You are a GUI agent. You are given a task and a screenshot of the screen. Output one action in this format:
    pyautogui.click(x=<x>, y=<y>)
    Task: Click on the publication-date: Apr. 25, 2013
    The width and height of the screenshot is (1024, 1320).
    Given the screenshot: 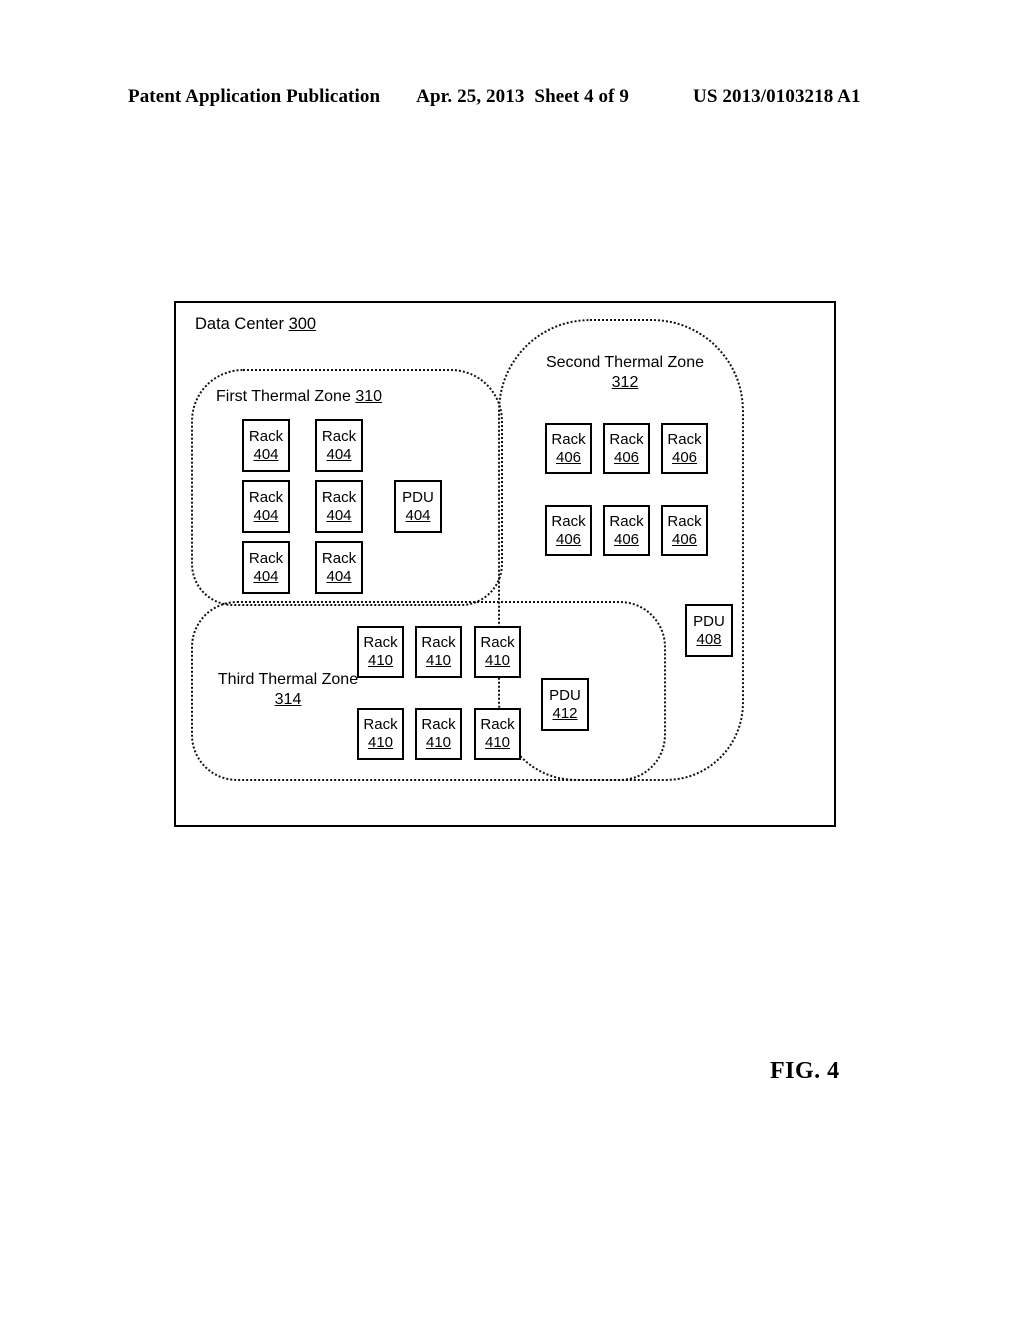 What is the action you would take?
    pyautogui.click(x=470, y=96)
    